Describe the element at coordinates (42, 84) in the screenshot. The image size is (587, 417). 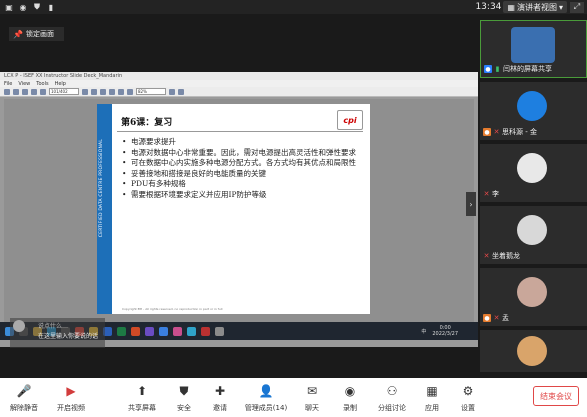
I see `menu-tools: Tools` at that location.